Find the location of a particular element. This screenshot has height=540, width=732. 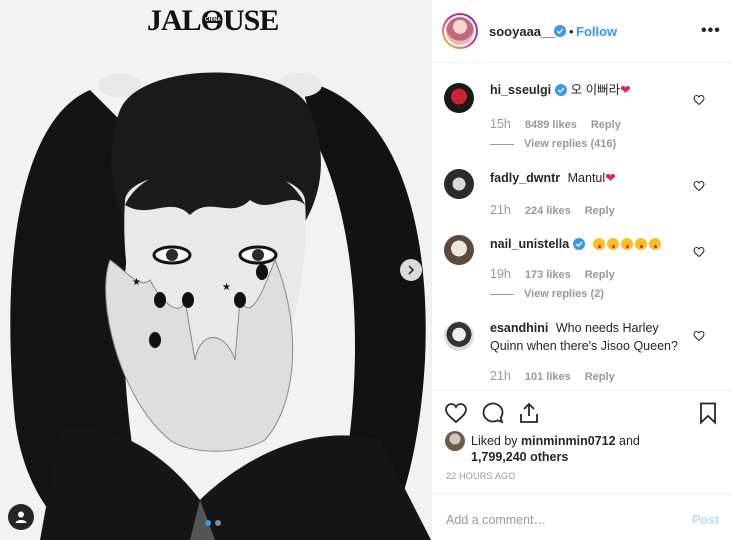

carousel-dot is located at coordinates (218, 523).